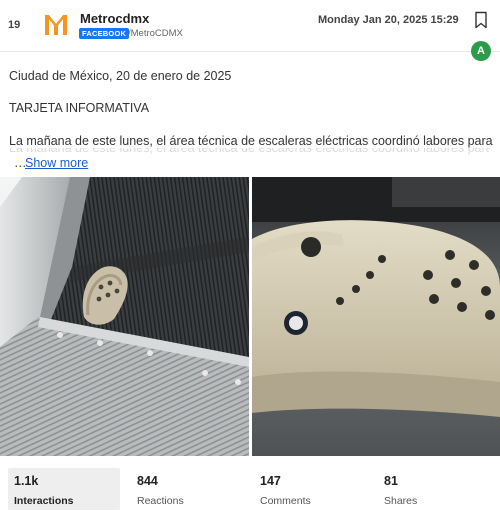 The image size is (500, 511). Describe the element at coordinates (56, 163) in the screenshot. I see `show-more-link: Show more` at that location.